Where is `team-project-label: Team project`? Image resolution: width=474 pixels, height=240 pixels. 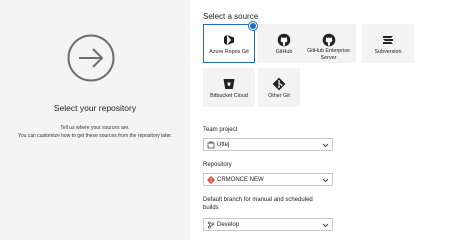
team-project-label: Team project is located at coordinates (220, 130).